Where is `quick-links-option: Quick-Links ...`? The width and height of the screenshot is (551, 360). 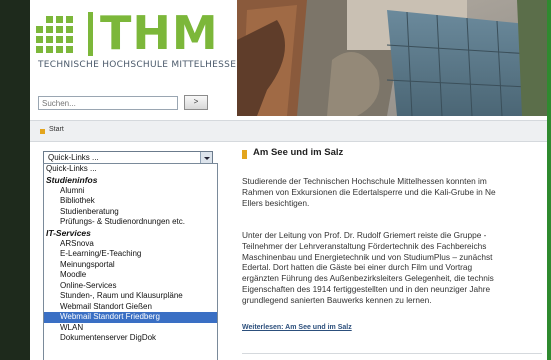
quick-links-option: Quick-Links ... is located at coordinates (130, 169).